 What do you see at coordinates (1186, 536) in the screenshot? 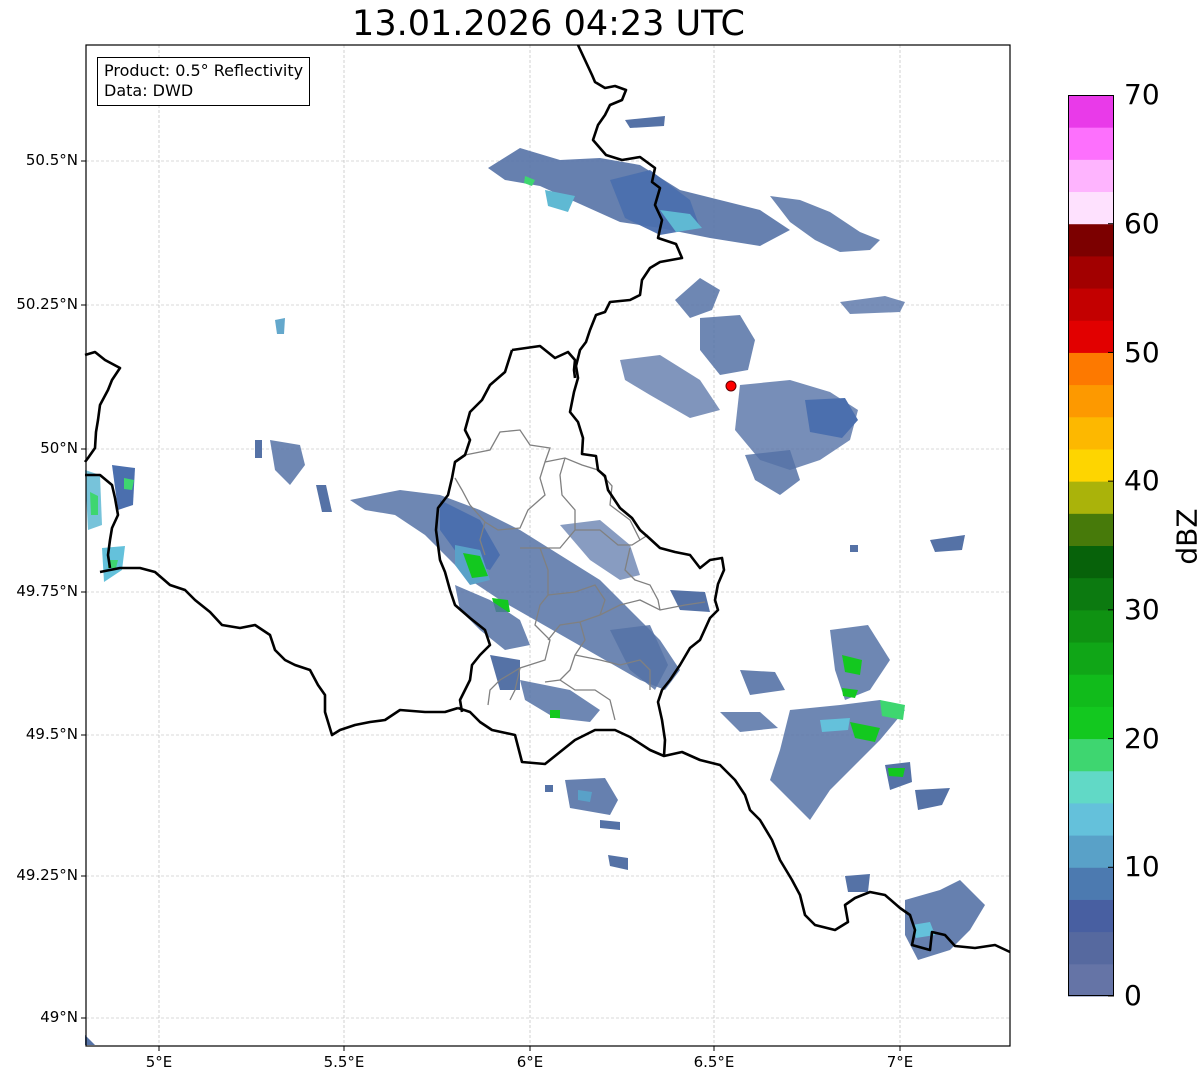
I see `colorbar-unit-label: dBZ` at bounding box center [1186, 536].